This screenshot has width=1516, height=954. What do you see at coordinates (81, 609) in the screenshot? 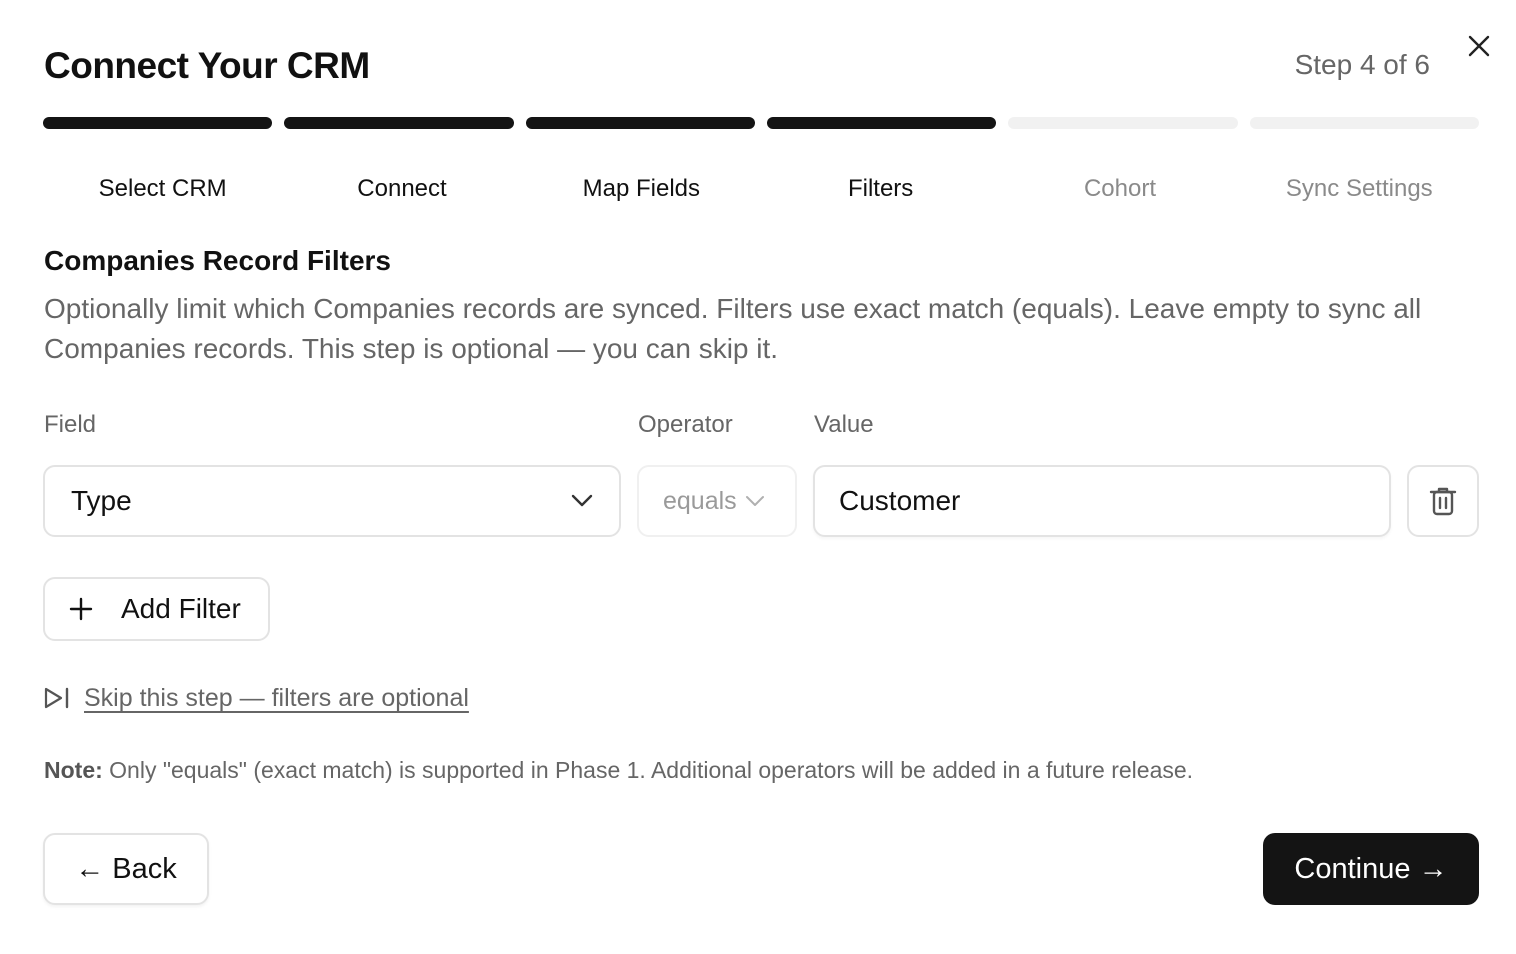
I see `plus-icon` at bounding box center [81, 609].